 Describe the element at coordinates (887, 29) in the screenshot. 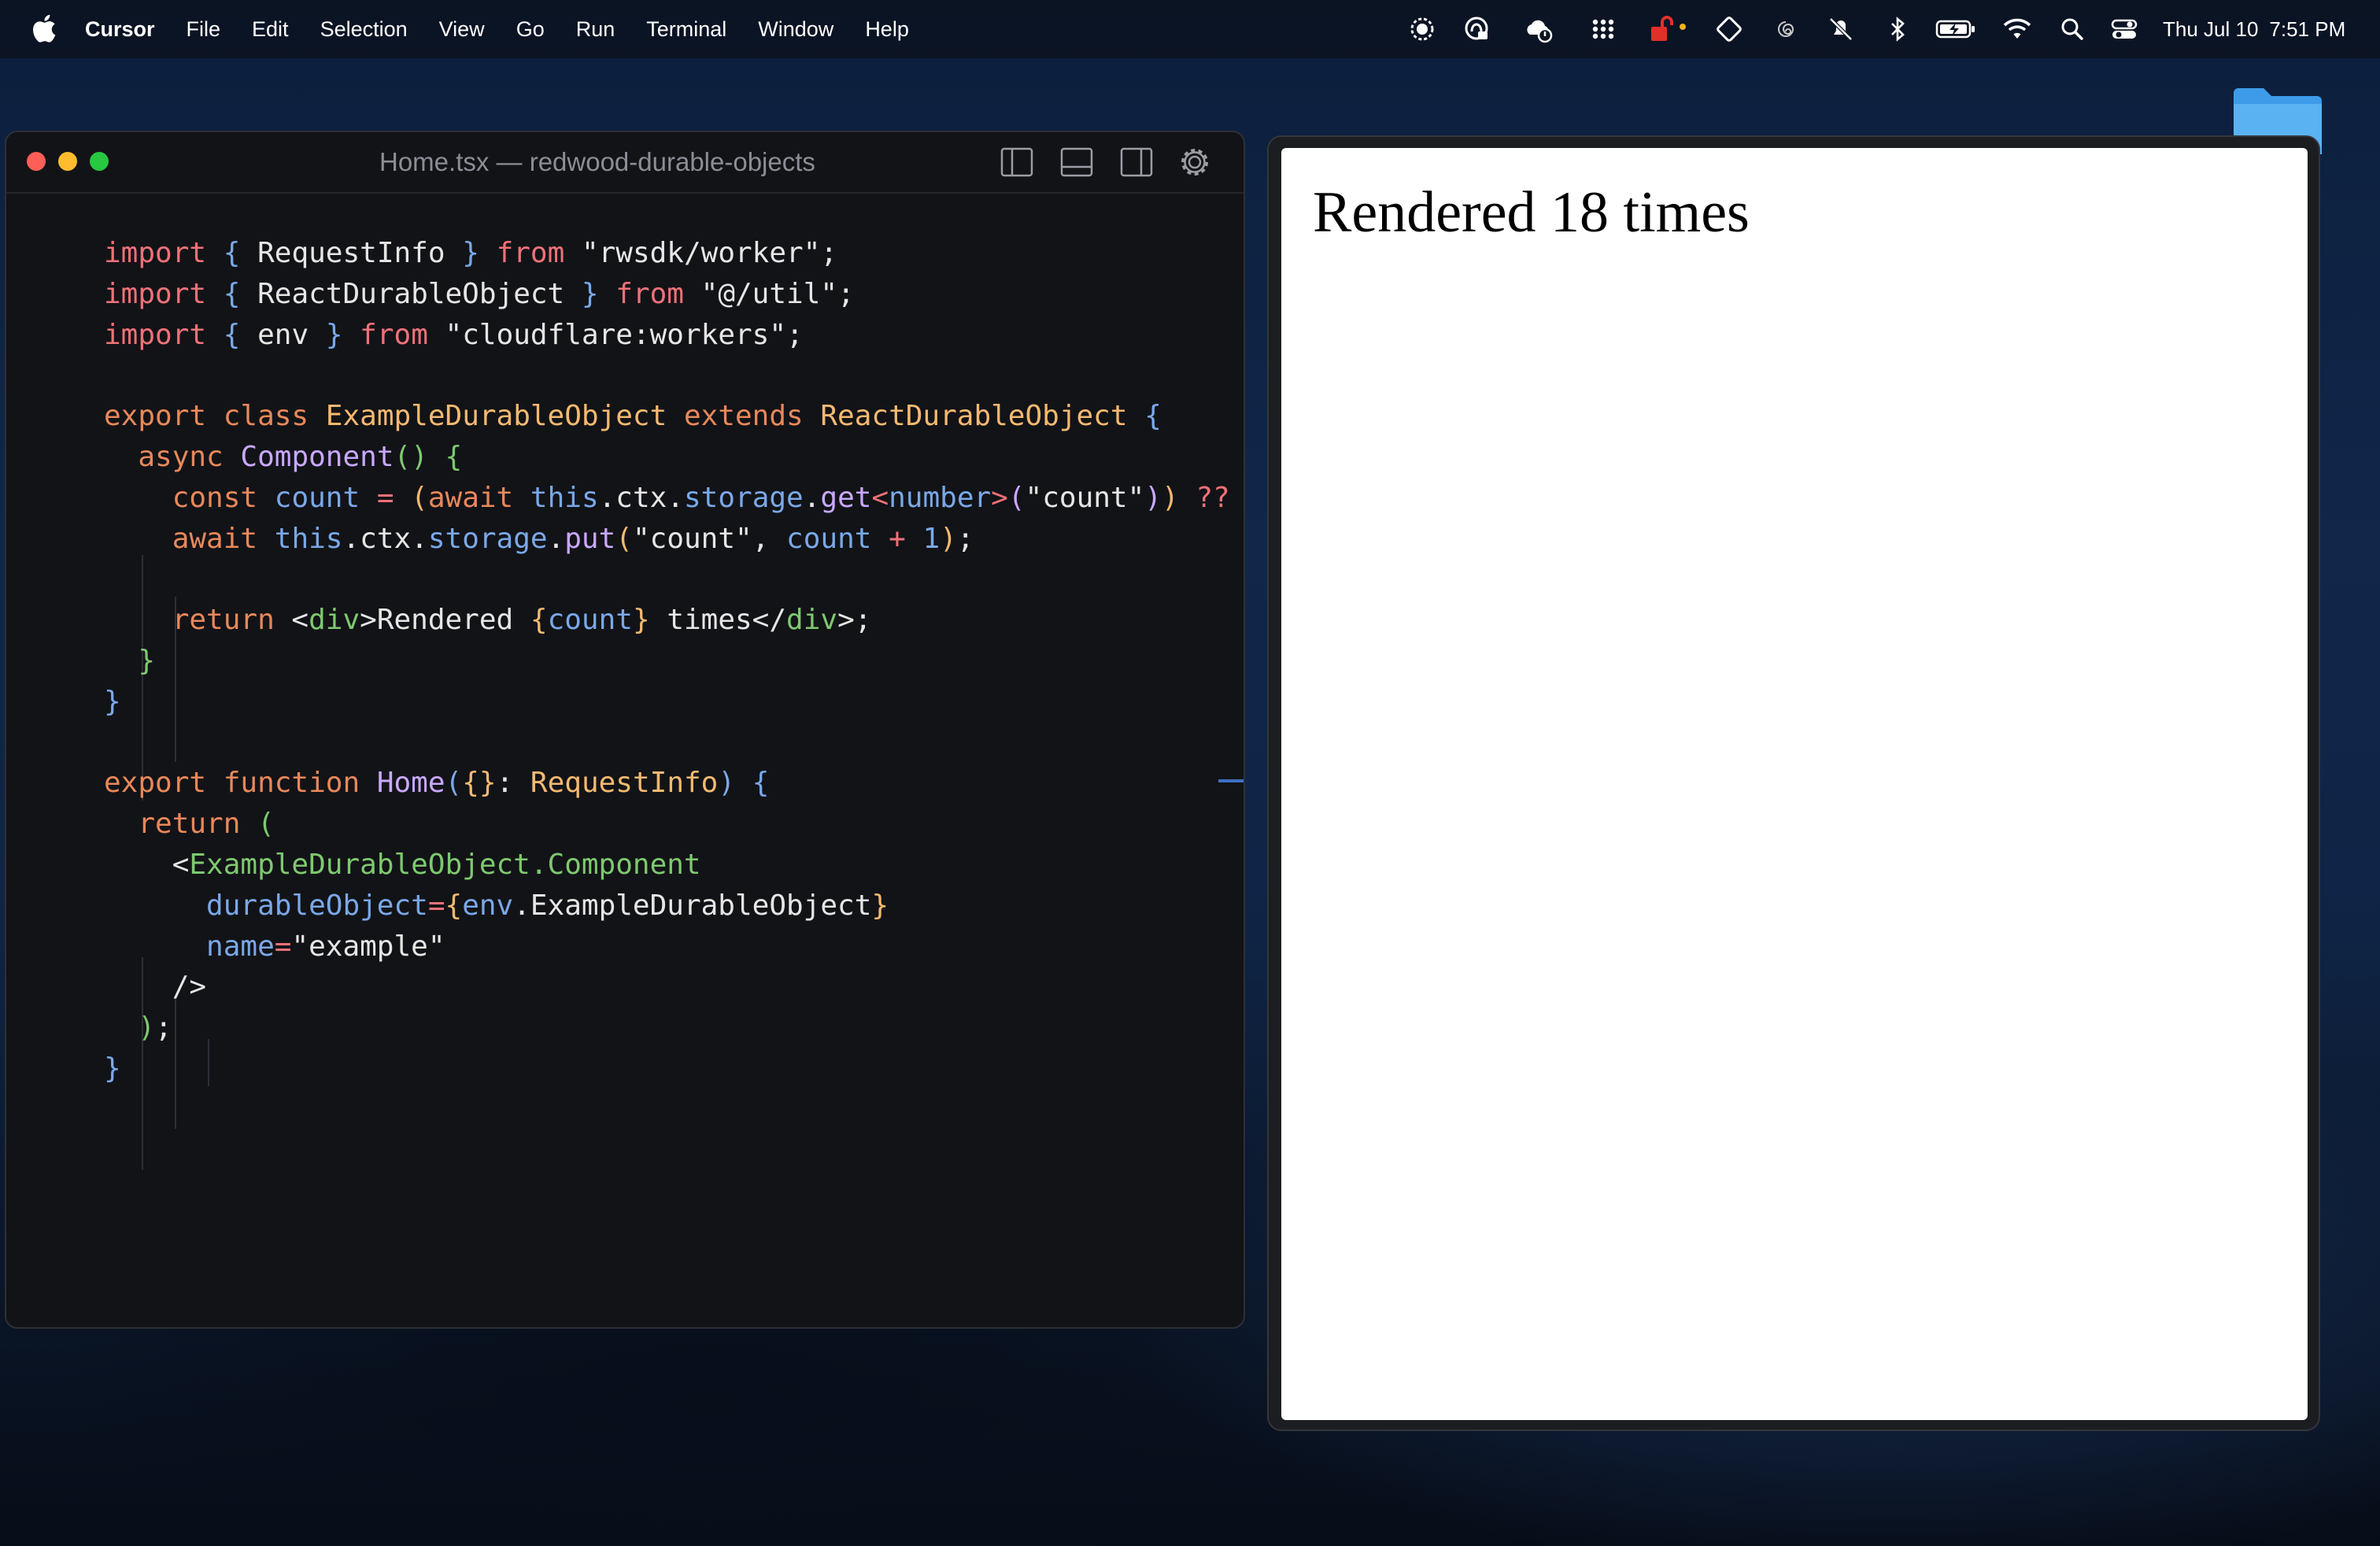

I see `menu-help: Help` at that location.